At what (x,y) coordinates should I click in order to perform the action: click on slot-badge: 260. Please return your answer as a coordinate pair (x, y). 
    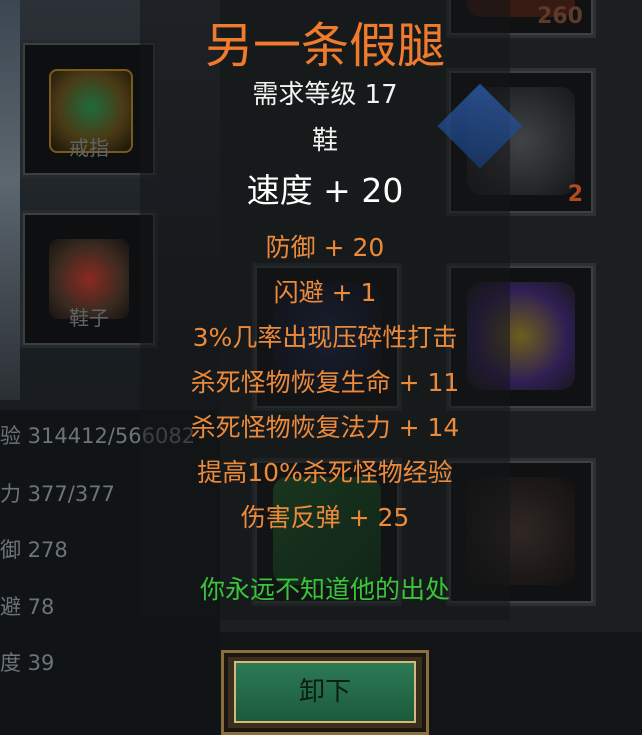
    Looking at the image, I should click on (560, 16).